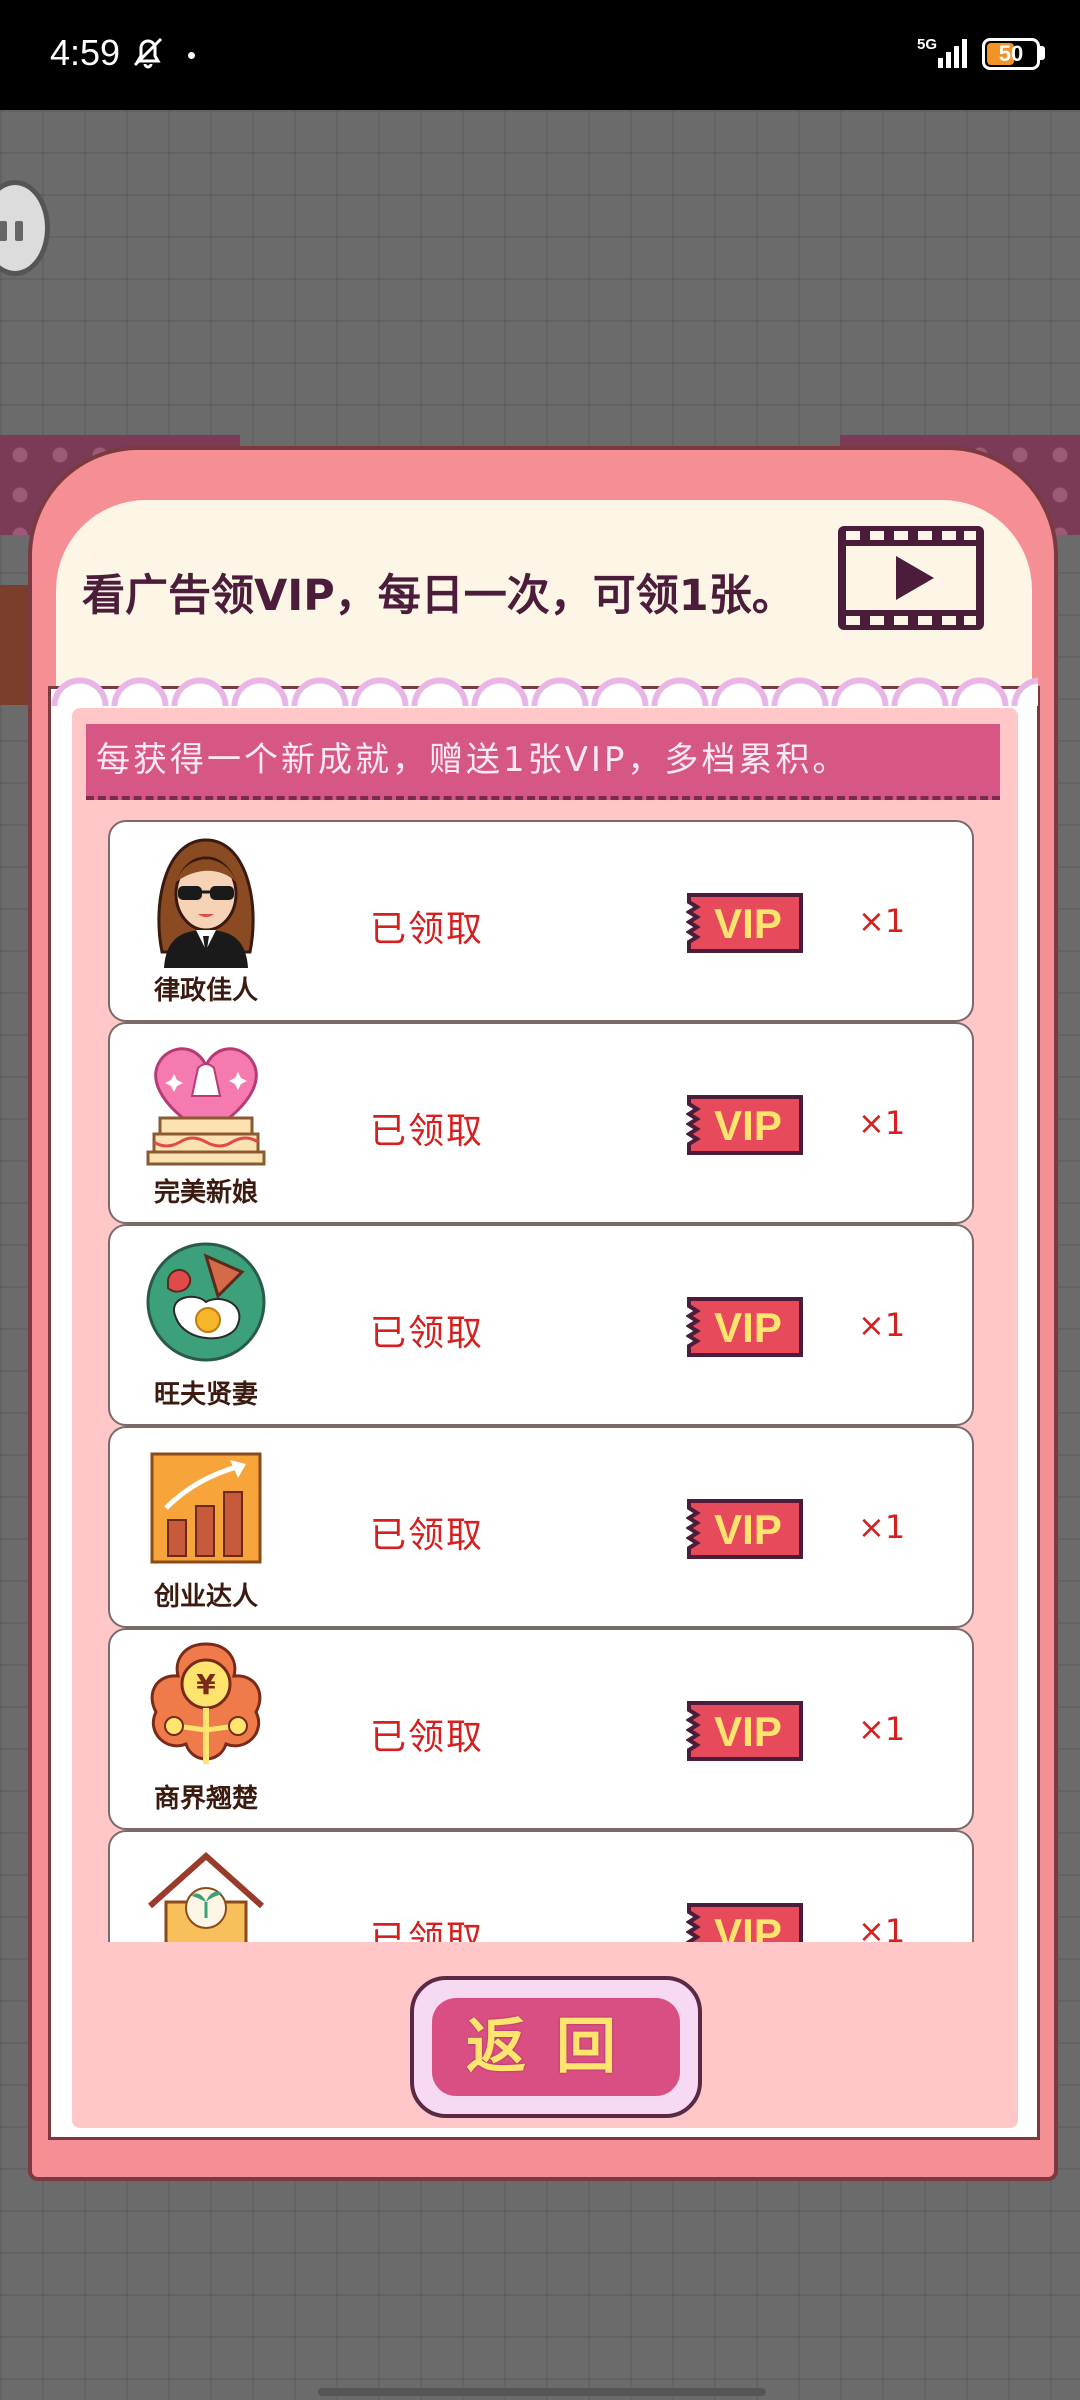 This screenshot has width=1080, height=2400. What do you see at coordinates (541, 1729) in the screenshot?
I see `list-item: ¥ 商界翘楚 已领取 VIP ×1` at bounding box center [541, 1729].